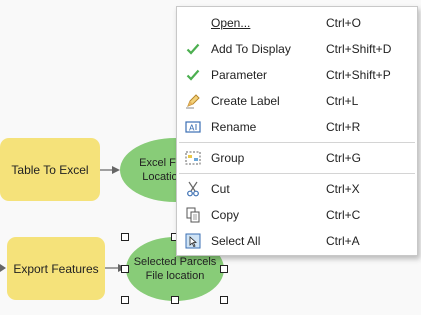 The height and width of the screenshot is (315, 421). Describe the element at coordinates (344, 158) in the screenshot. I see `menu-item-shortcut: Ctrl+G` at that location.